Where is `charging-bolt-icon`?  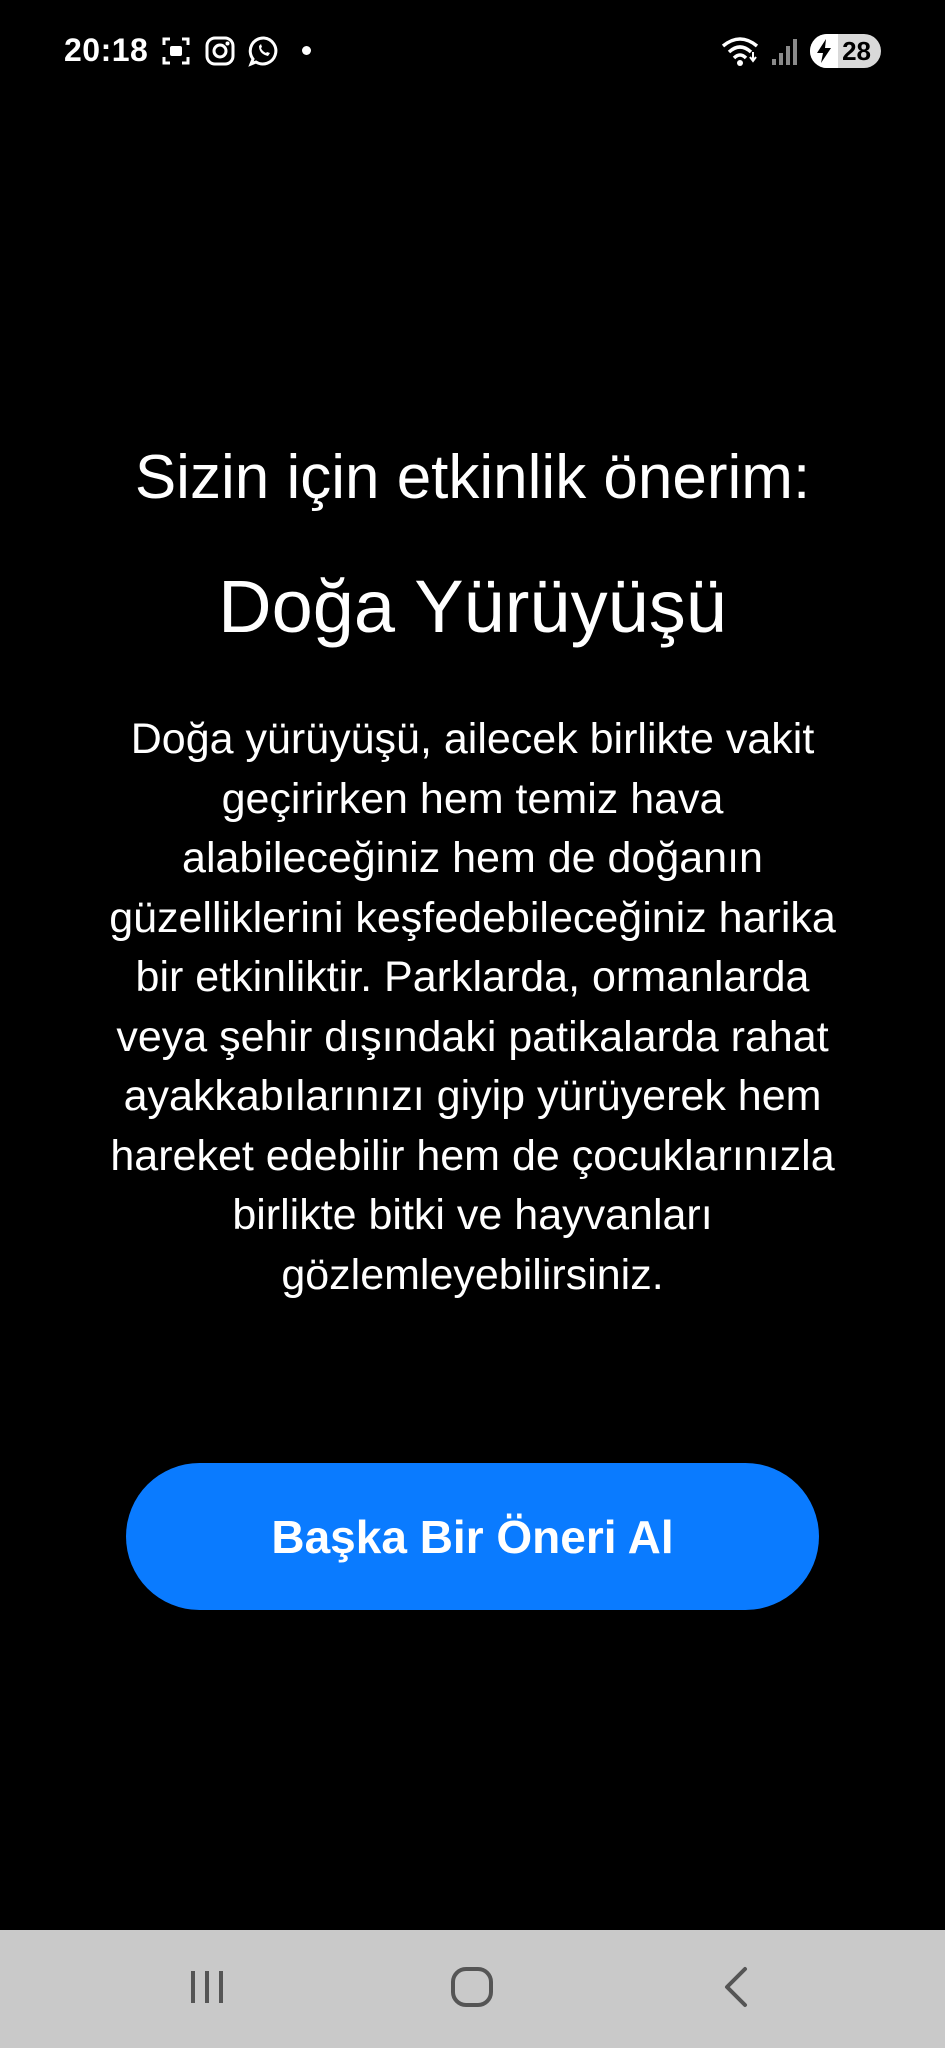 charging-bolt-icon is located at coordinates (824, 51).